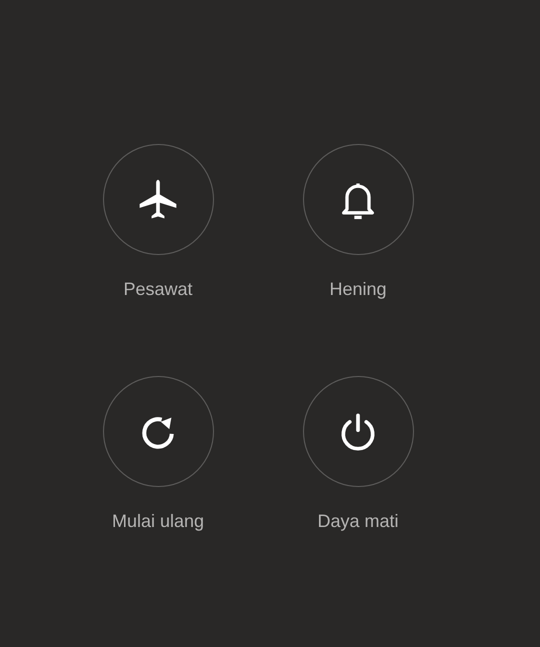 Image resolution: width=540 pixels, height=647 pixels. What do you see at coordinates (158, 289) in the screenshot?
I see `option-label: Pesawat` at bounding box center [158, 289].